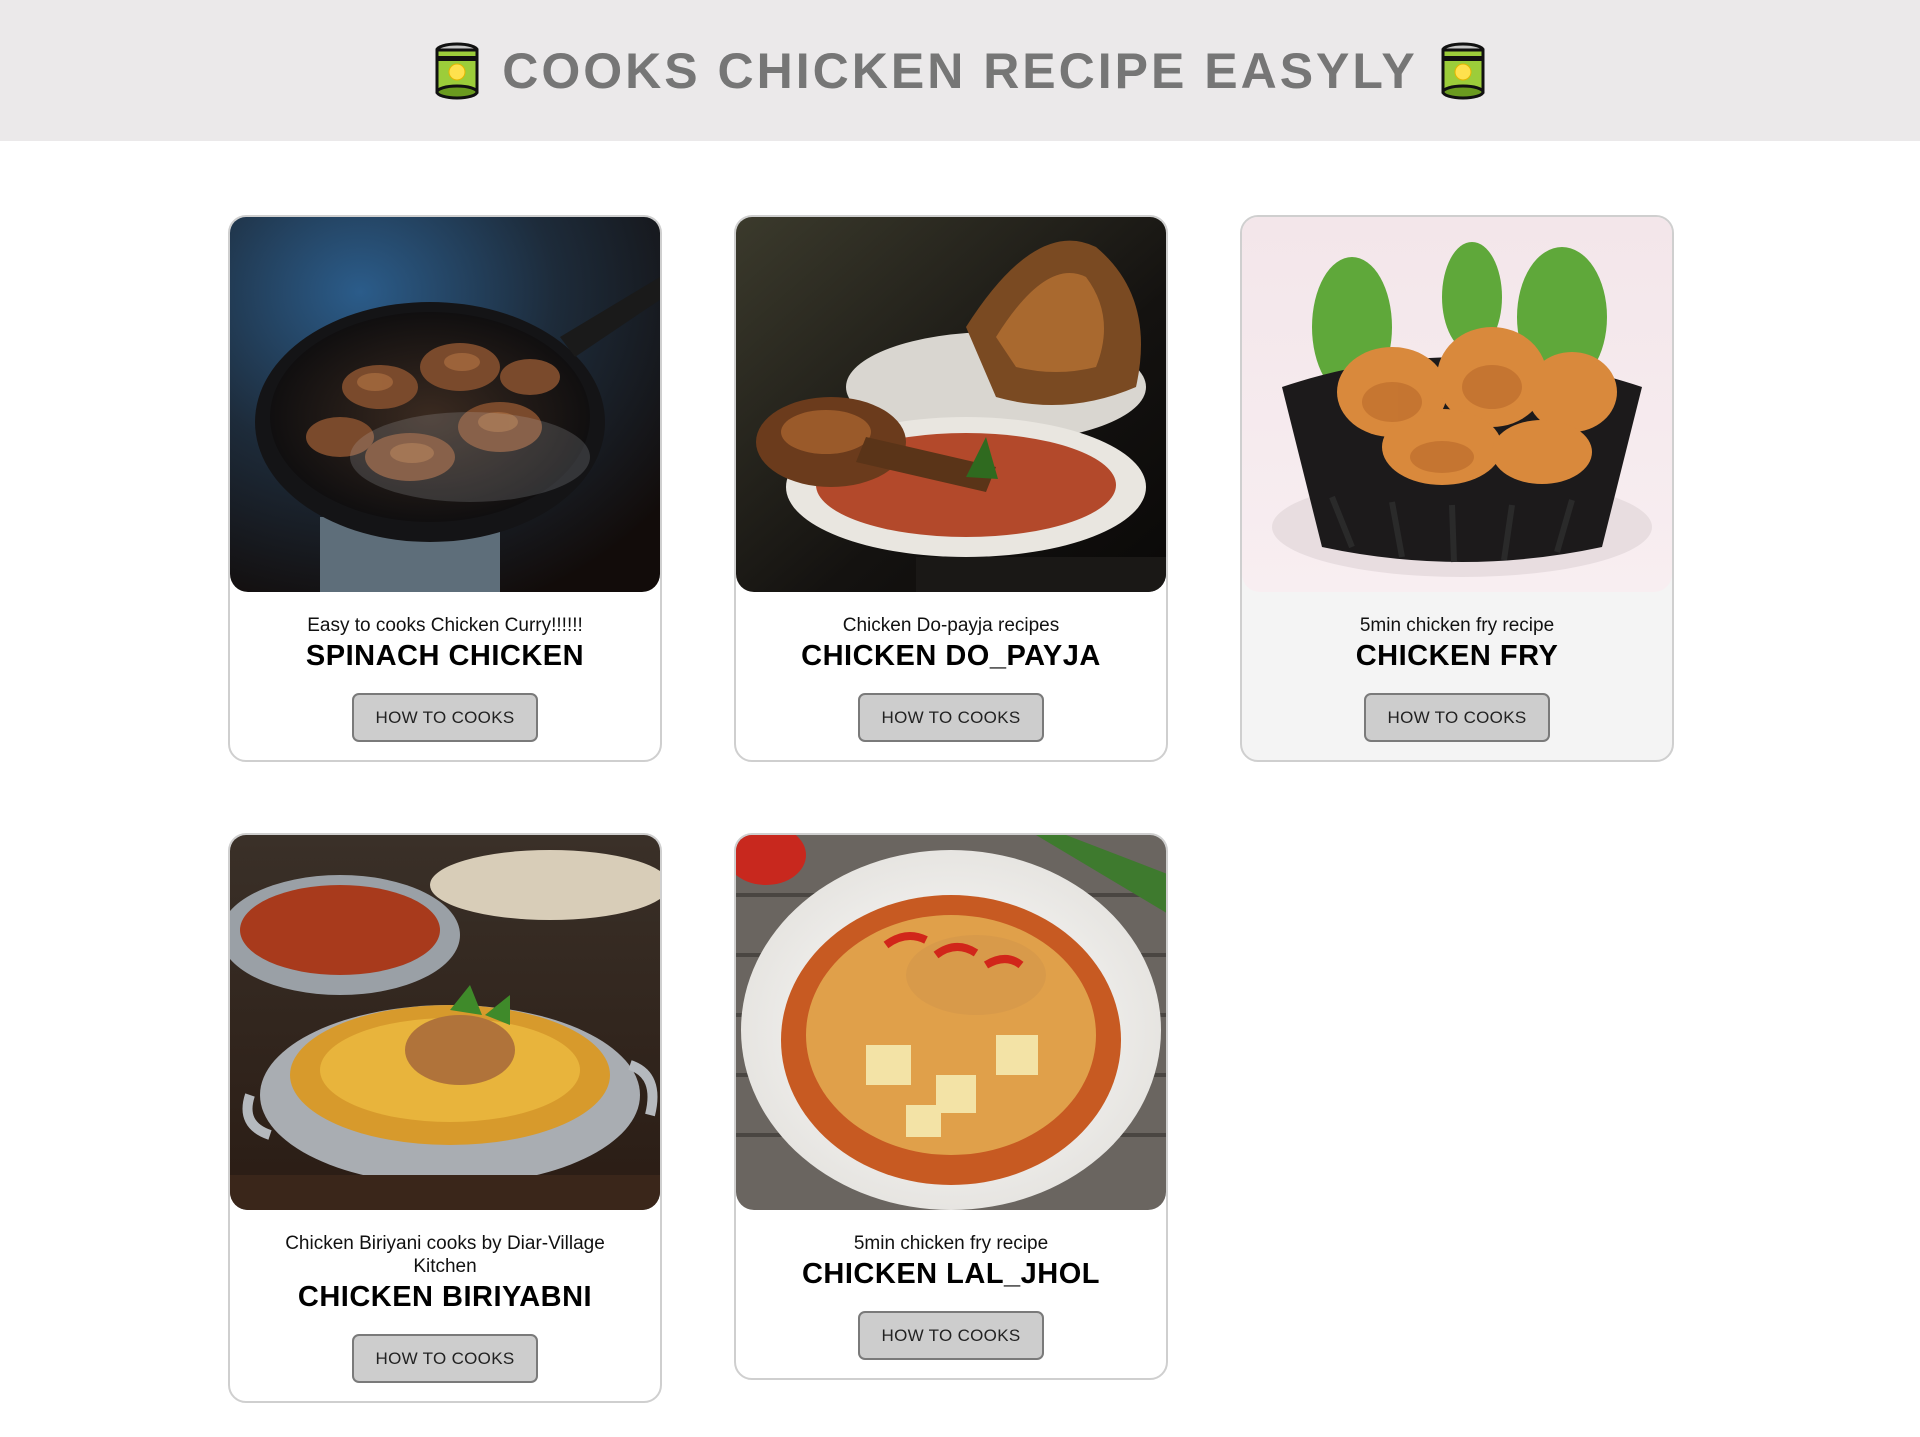 The height and width of the screenshot is (1437, 1920). I want to click on chicken-curry-wok-image, so click(445, 404).